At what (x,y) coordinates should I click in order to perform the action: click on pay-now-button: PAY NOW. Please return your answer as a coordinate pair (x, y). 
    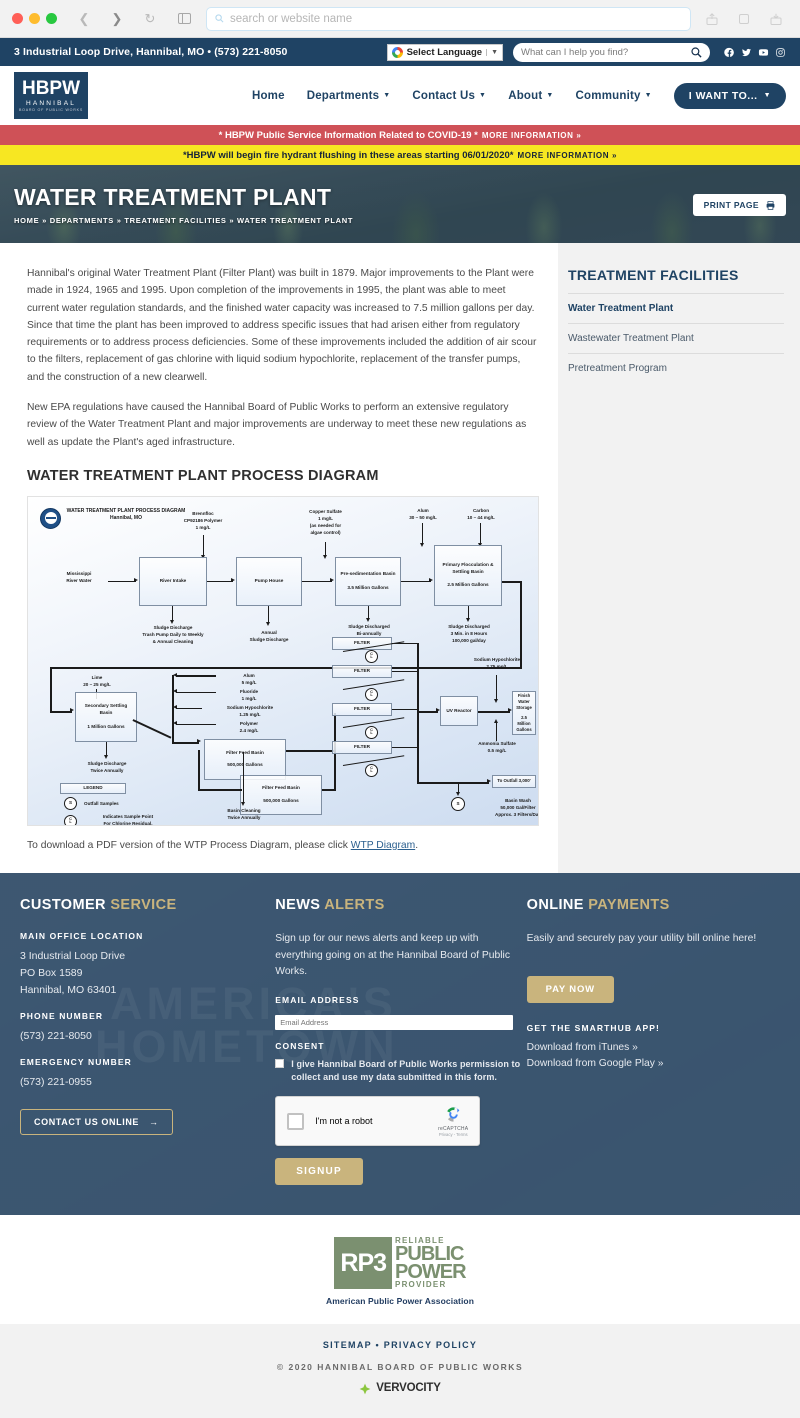
    Looking at the image, I should click on (570, 989).